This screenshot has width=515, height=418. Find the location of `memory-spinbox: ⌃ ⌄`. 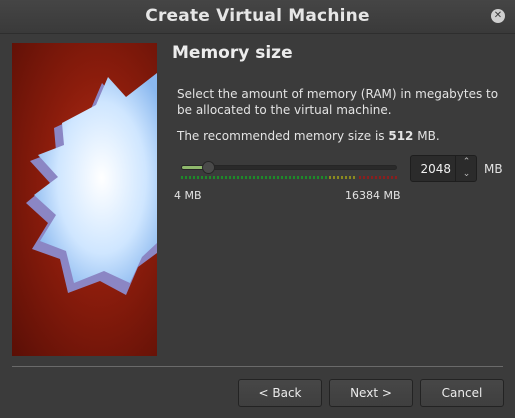

memory-spinbox: ⌃ ⌄ is located at coordinates (443, 168).